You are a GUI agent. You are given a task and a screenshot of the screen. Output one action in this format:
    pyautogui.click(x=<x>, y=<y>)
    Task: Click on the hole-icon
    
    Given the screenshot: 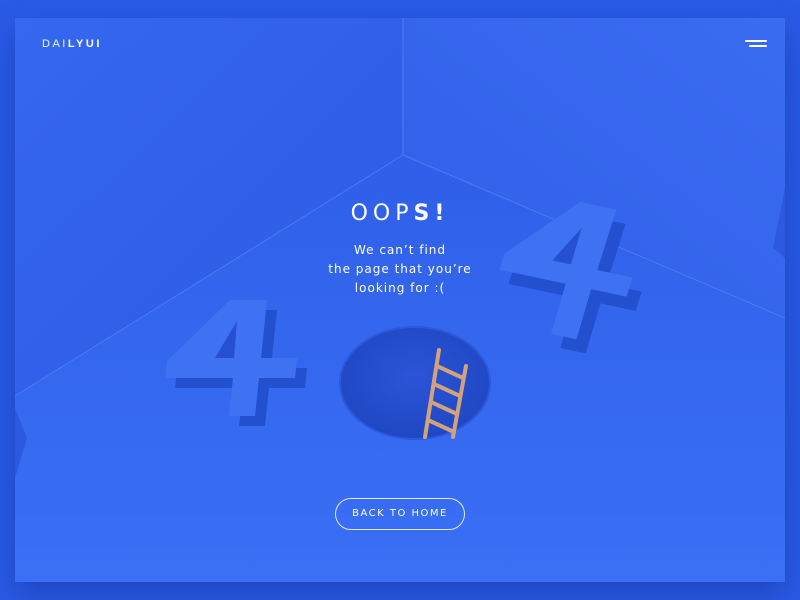 What is the action you would take?
    pyautogui.click(x=415, y=383)
    